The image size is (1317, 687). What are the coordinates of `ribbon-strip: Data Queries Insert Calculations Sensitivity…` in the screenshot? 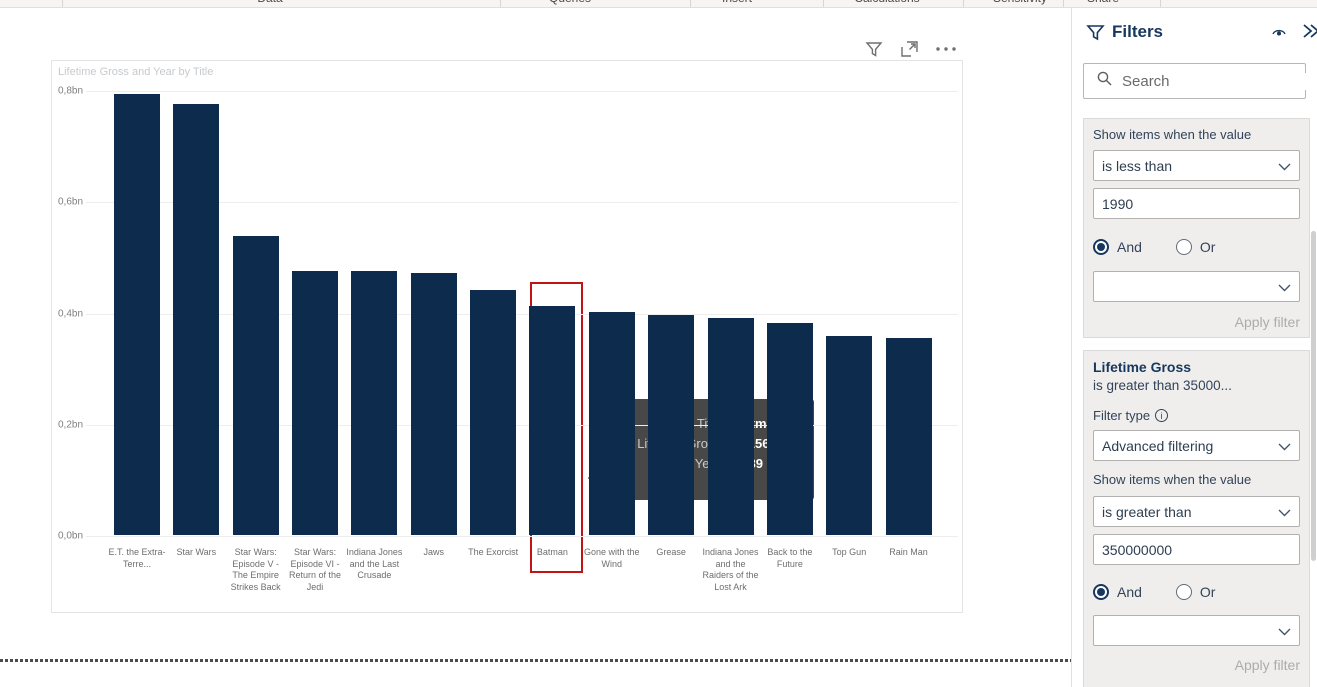 It's located at (658, 4).